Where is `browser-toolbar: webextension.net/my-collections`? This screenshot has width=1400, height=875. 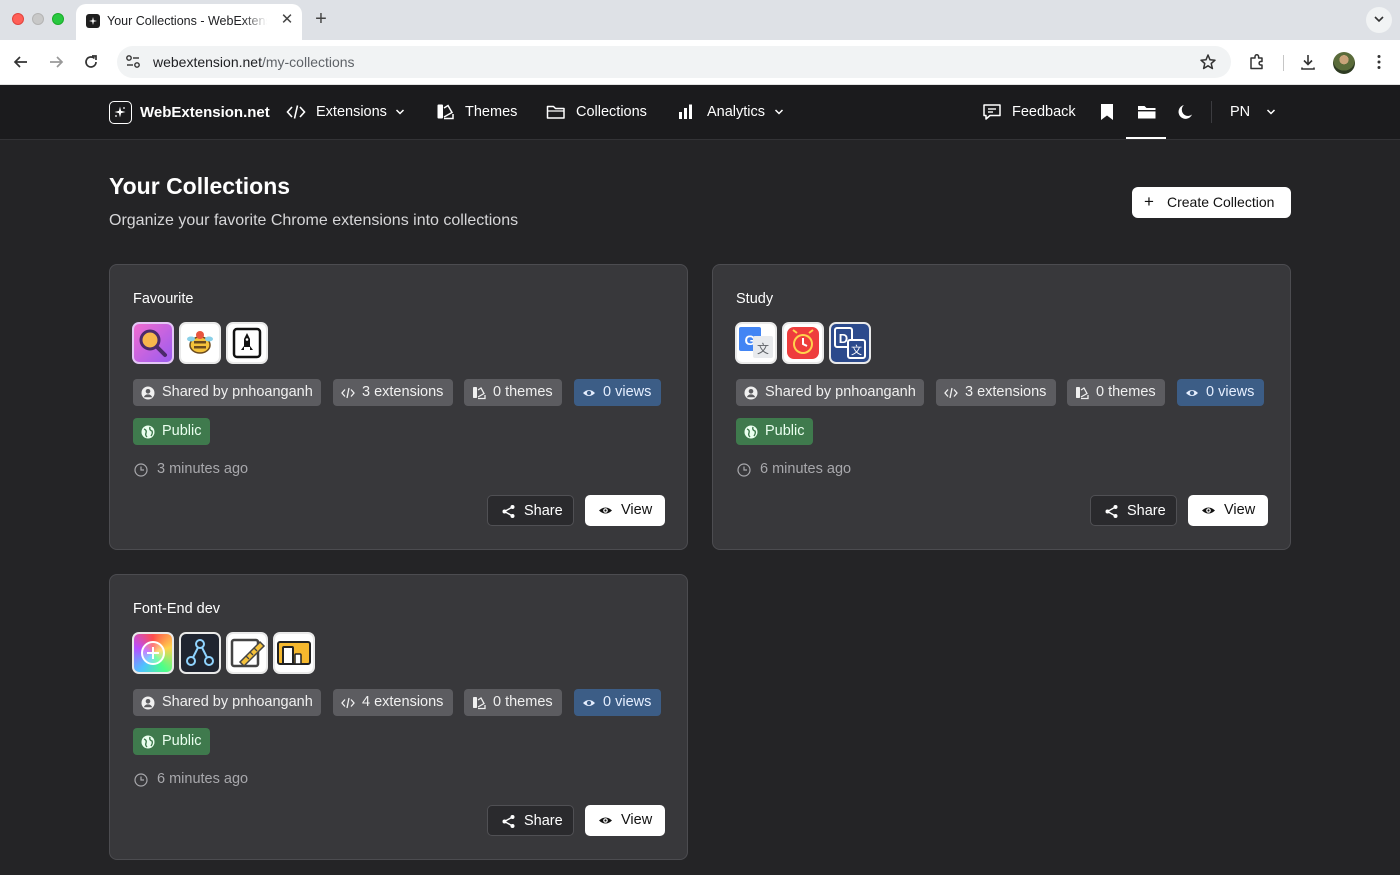
browser-toolbar: webextension.net/my-collections is located at coordinates (700, 62).